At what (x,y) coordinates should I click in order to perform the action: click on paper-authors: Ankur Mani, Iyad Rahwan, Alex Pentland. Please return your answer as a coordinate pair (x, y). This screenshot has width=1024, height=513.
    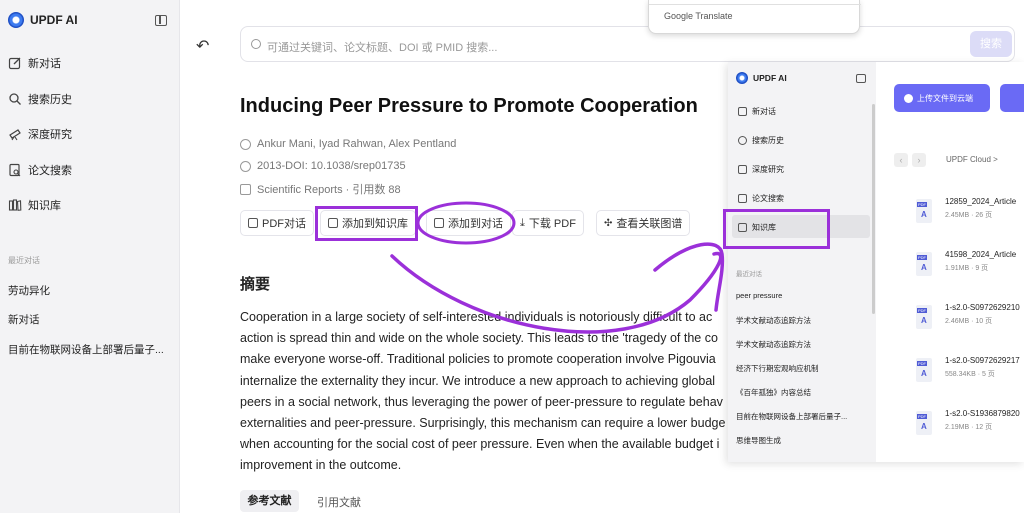
    Looking at the image, I should click on (348, 144).